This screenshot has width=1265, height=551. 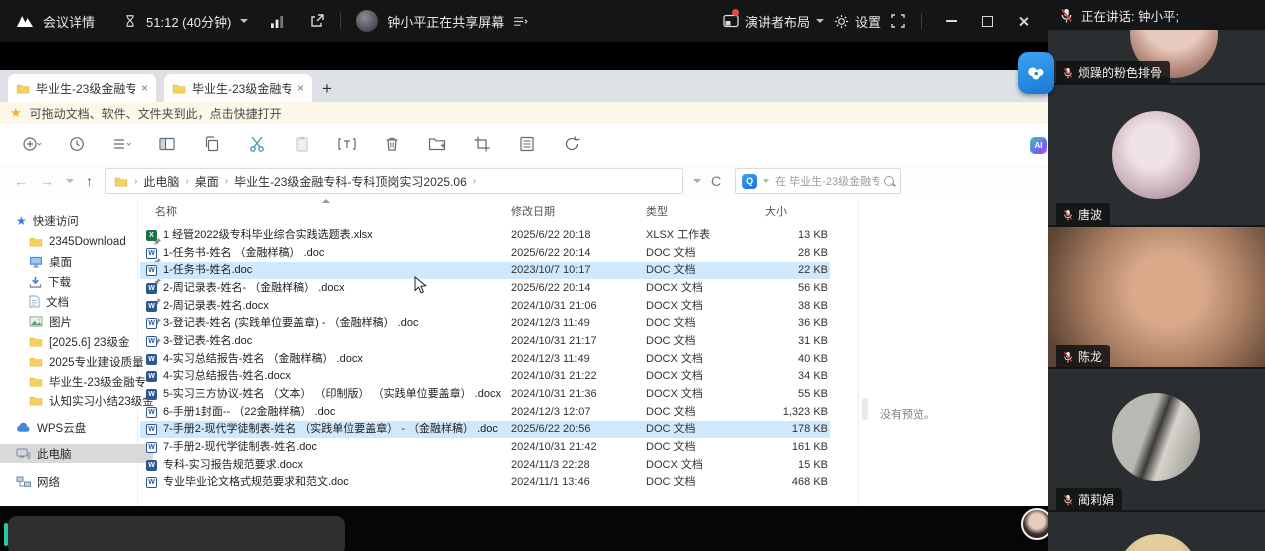 What do you see at coordinates (302, 144) in the screenshot?
I see `paste-button` at bounding box center [302, 144].